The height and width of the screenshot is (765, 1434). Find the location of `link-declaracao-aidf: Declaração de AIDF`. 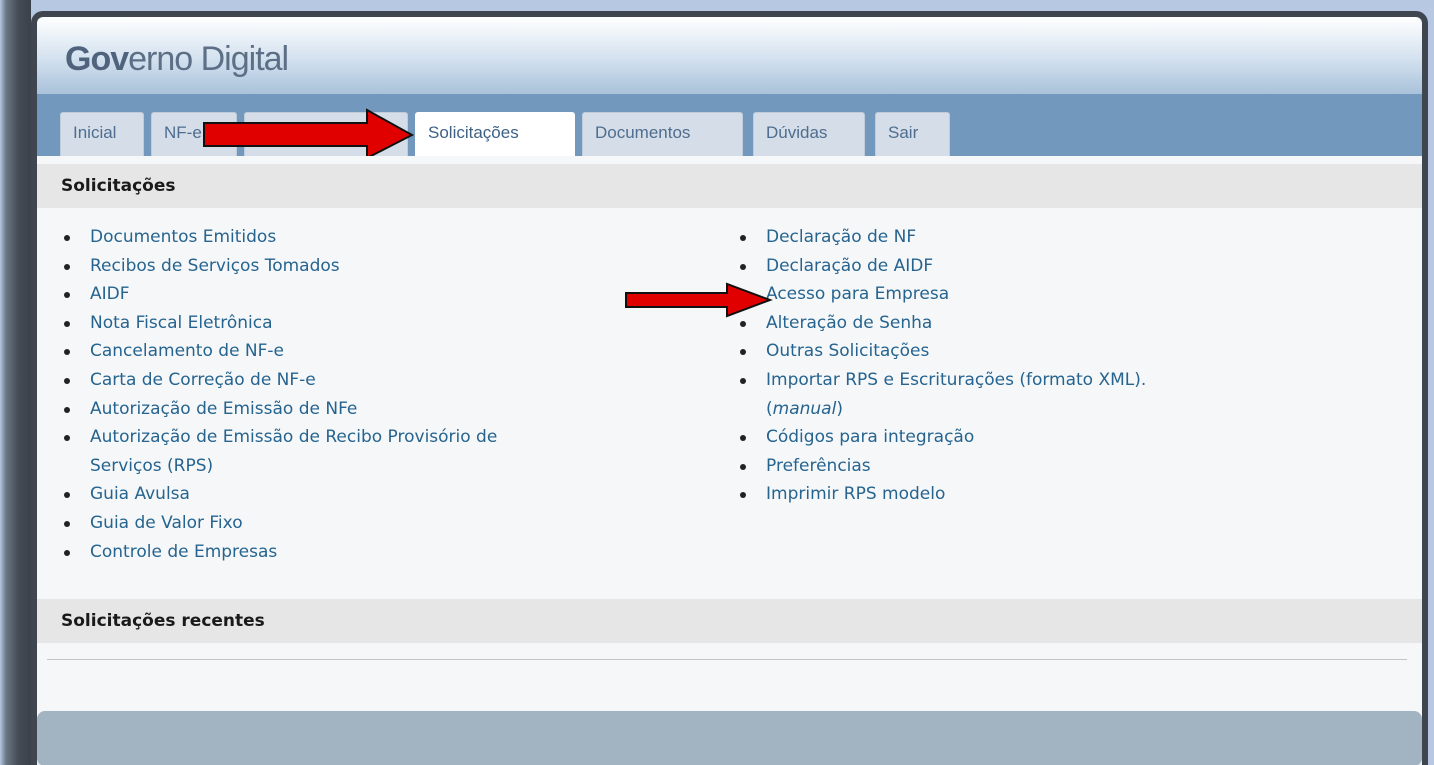

link-declaracao-aidf: Declaração de AIDF is located at coordinates (849, 266).